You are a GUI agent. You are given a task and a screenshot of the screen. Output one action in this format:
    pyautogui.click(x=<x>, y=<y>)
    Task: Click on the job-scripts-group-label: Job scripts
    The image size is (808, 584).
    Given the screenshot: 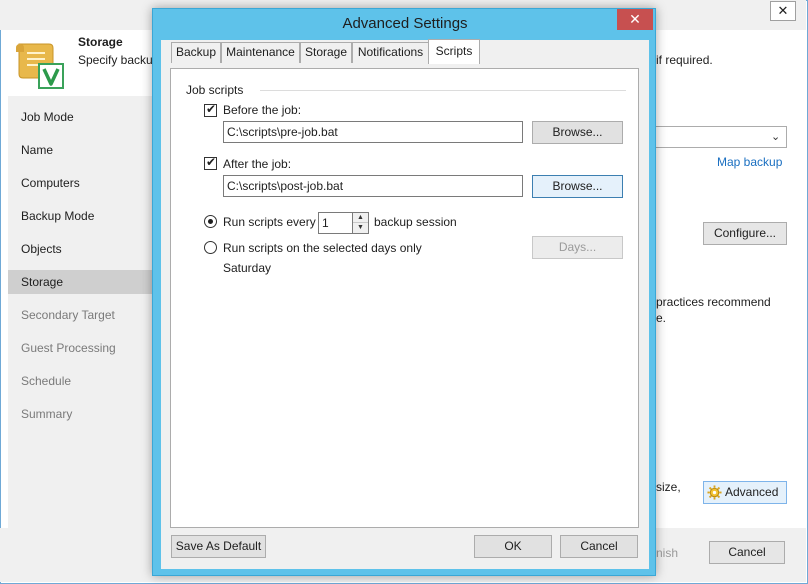 What is the action you would take?
    pyautogui.click(x=215, y=90)
    